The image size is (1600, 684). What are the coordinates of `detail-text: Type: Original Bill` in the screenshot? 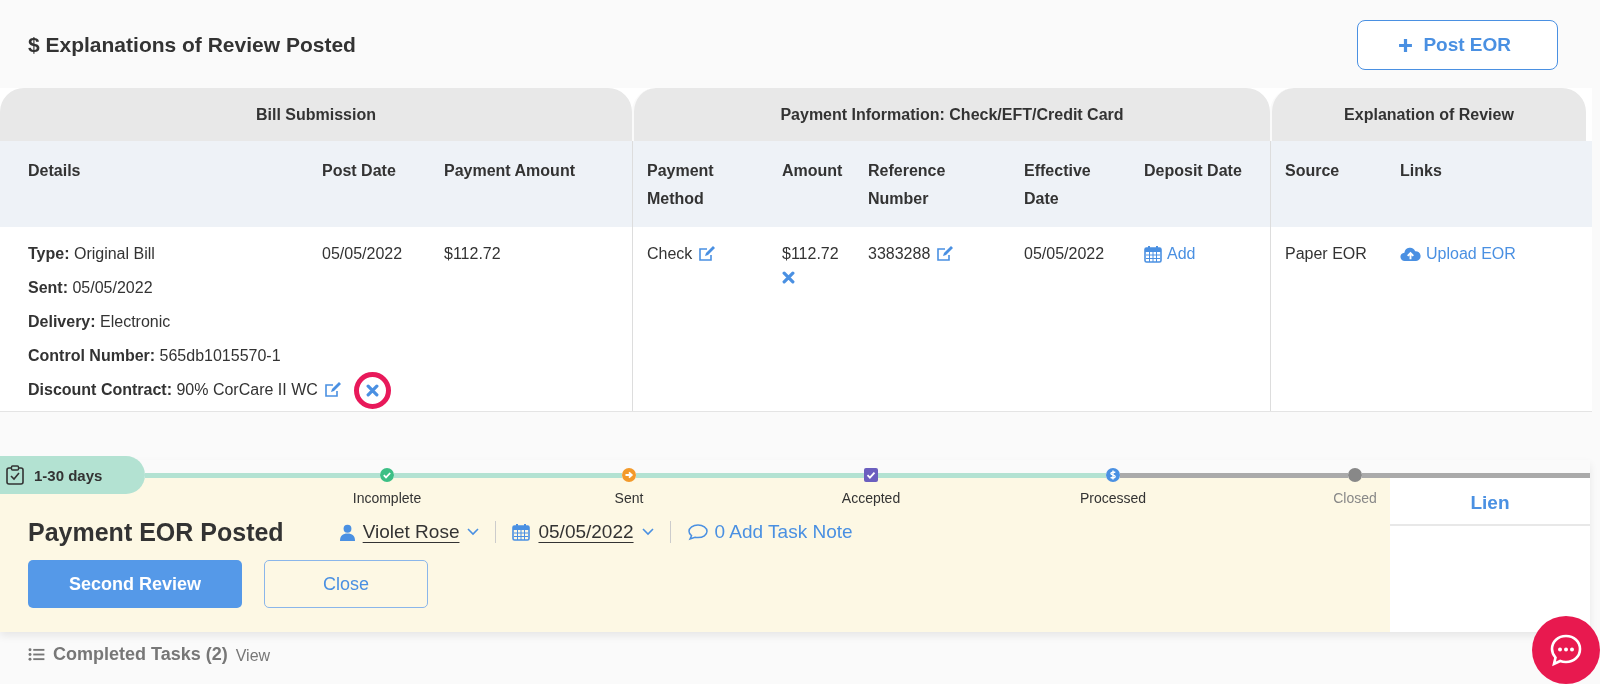 It's located at (91, 254).